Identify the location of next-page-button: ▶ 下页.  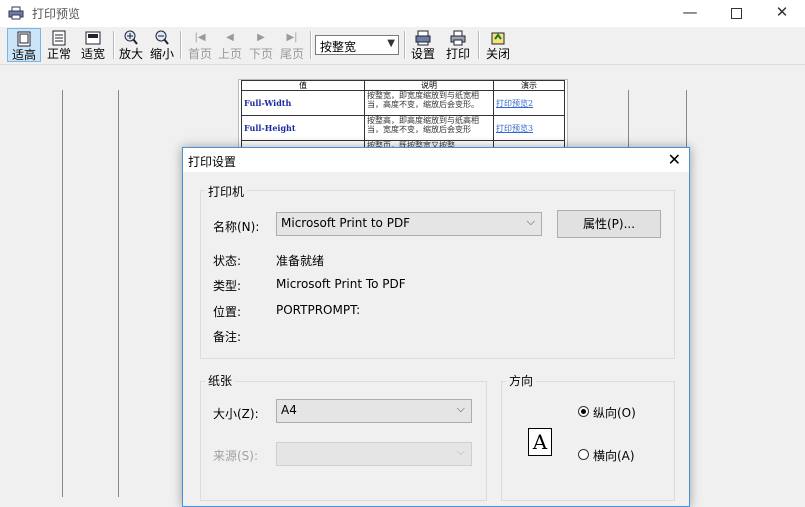
(261, 45).